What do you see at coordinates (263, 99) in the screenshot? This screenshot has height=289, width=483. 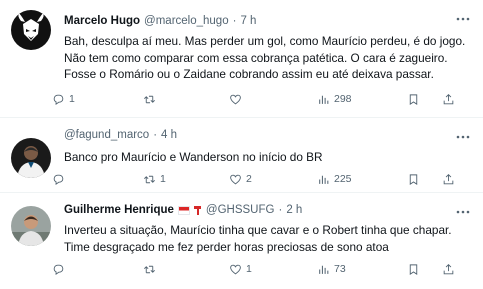 I see `action-bar: 1 298` at bounding box center [263, 99].